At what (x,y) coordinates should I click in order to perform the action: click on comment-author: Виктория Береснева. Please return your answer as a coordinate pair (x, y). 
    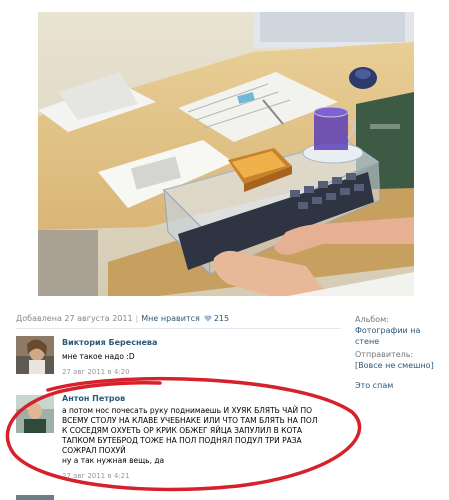
    Looking at the image, I should click on (109, 342).